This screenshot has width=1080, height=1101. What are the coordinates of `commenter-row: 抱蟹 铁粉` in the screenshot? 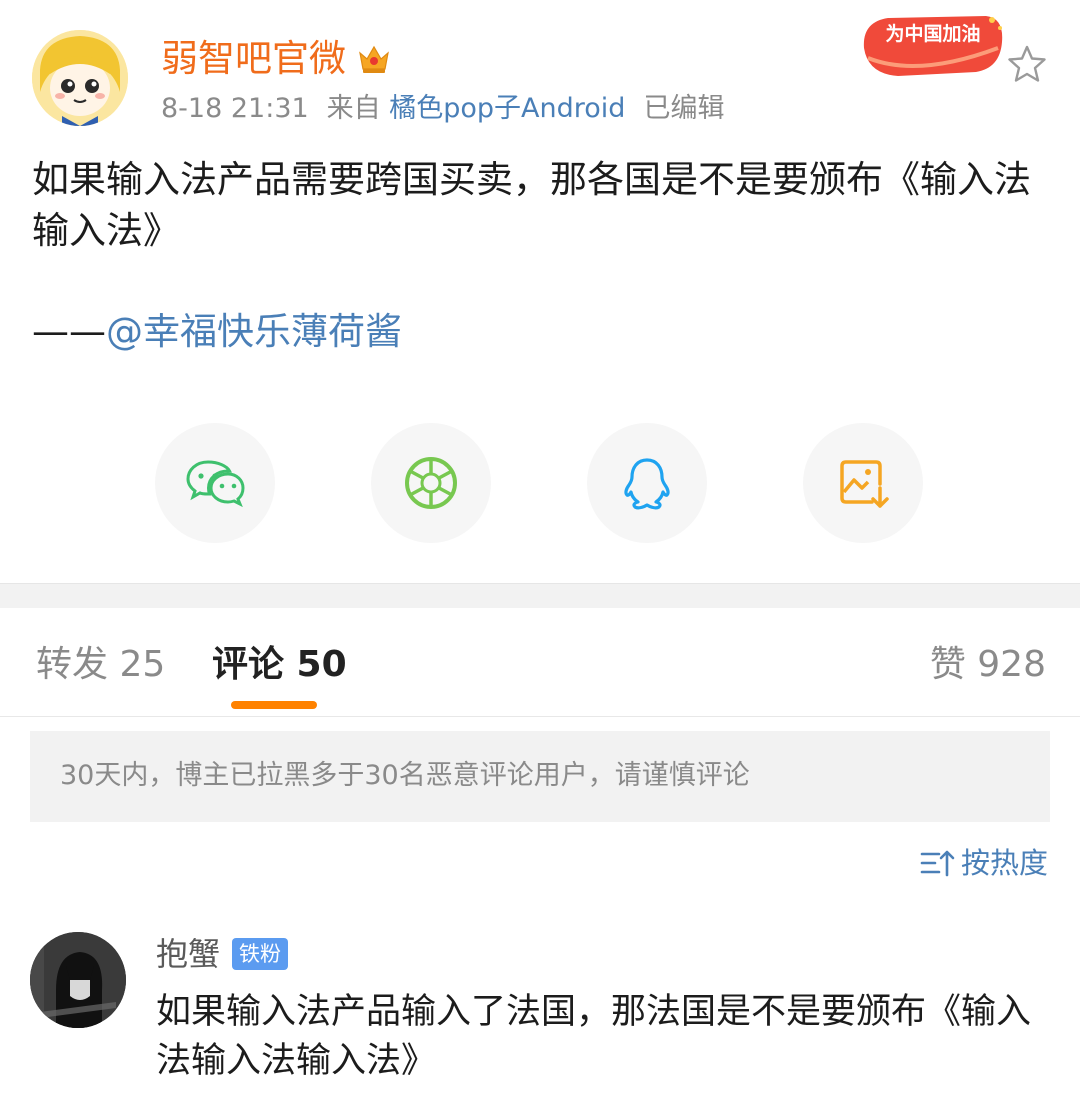 It's located at (222, 954).